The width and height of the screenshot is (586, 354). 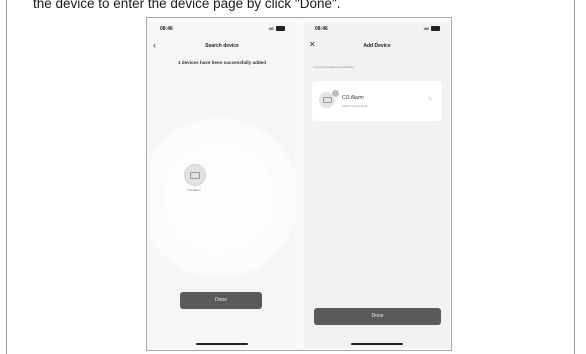 I want to click on page-title: Add Device, so click(x=377, y=46).